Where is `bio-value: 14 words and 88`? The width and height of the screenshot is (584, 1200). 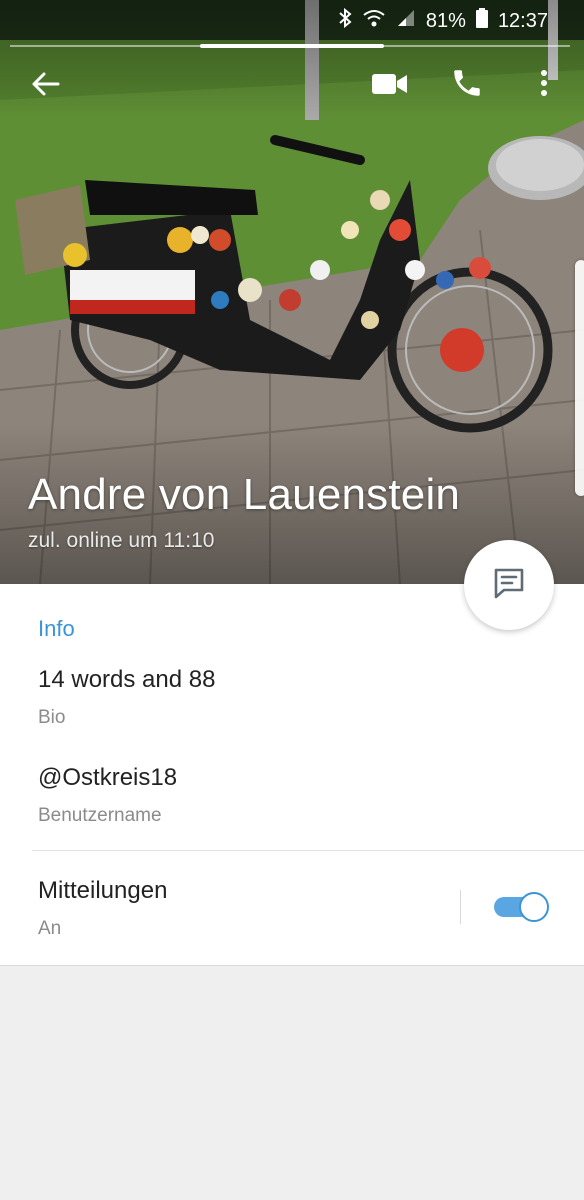 bio-value: 14 words and 88 is located at coordinates (126, 680).